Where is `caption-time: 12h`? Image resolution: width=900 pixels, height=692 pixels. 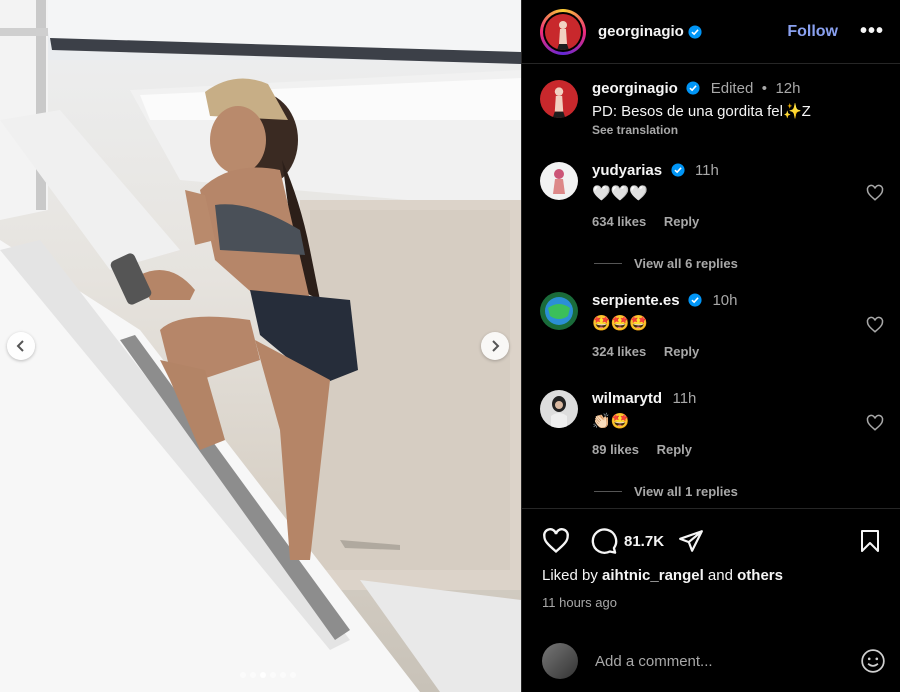
caption-time: 12h is located at coordinates (788, 88).